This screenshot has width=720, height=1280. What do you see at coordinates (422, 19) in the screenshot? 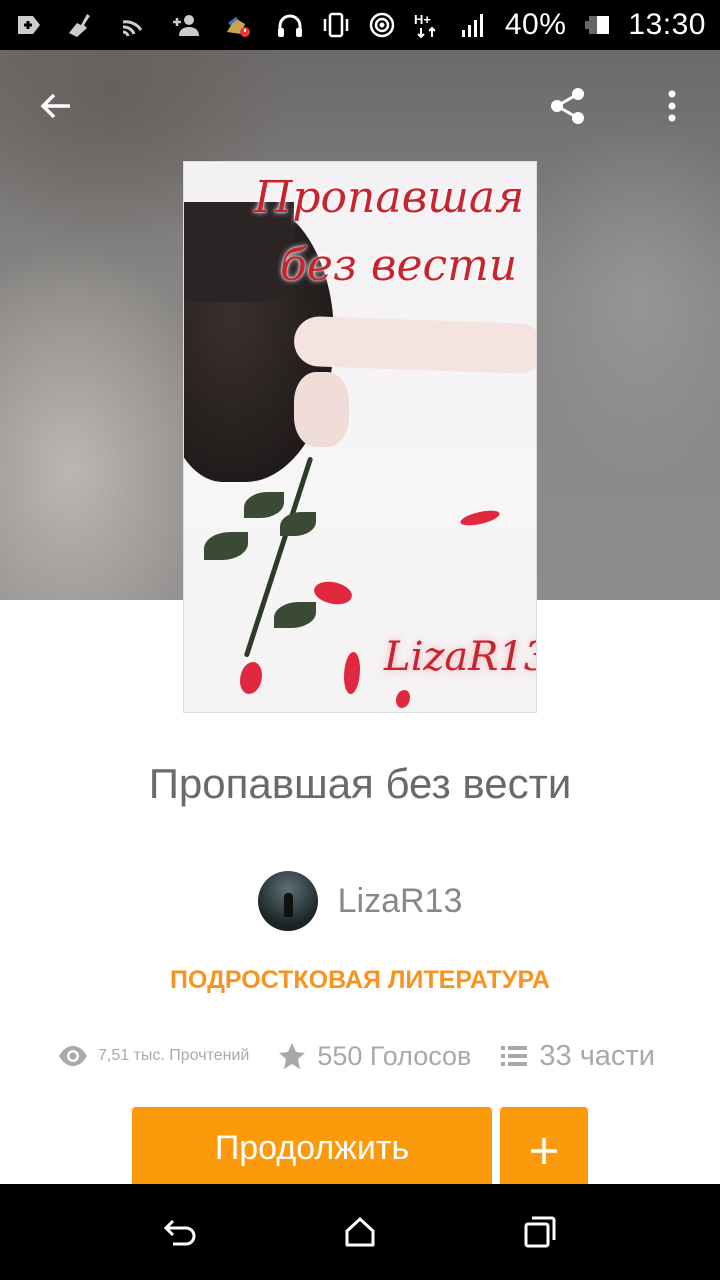
I see `svg-text: H+` at bounding box center [422, 19].